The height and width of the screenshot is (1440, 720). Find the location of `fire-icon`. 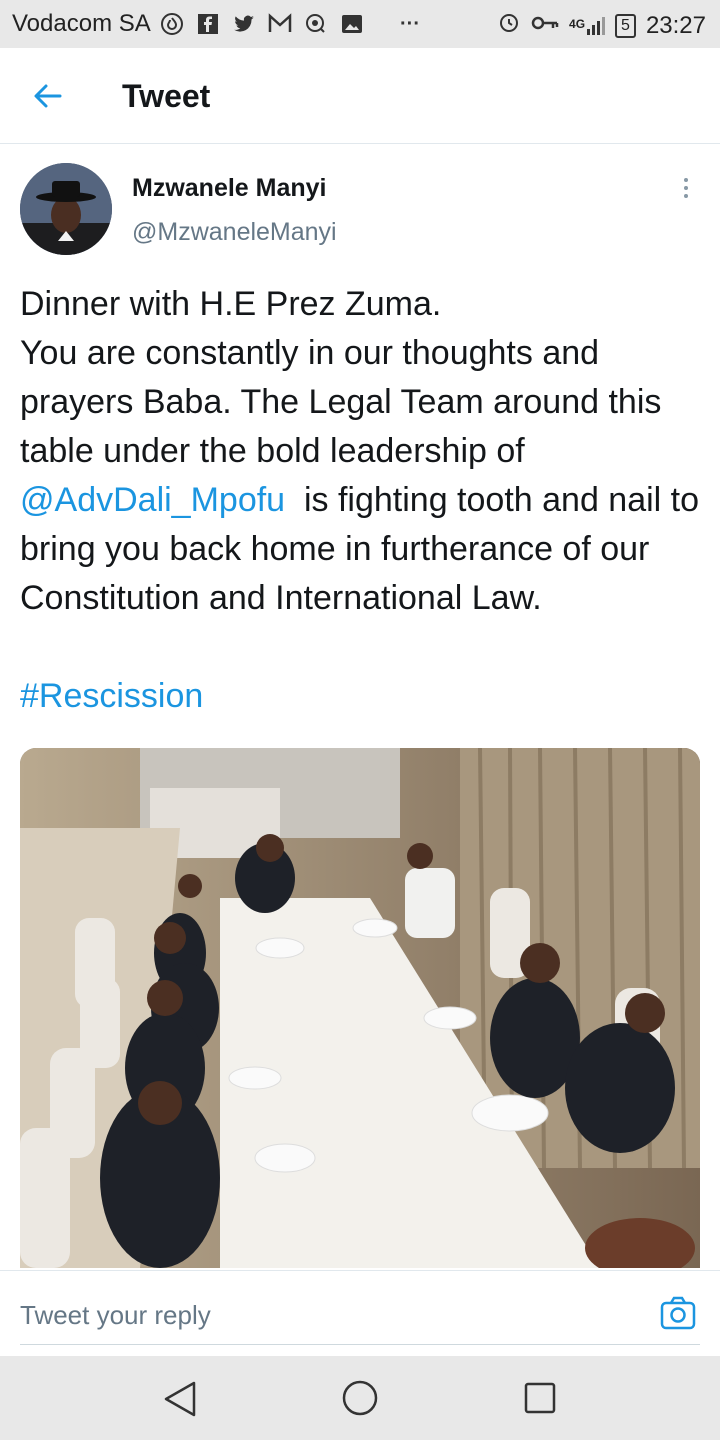

fire-icon is located at coordinates (172, 24).